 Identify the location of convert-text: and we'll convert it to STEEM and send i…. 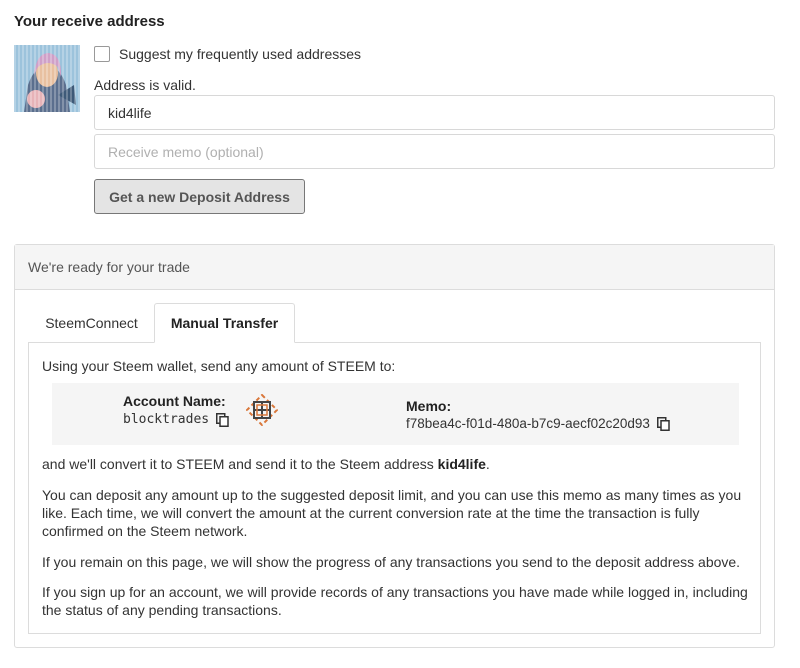
(397, 464).